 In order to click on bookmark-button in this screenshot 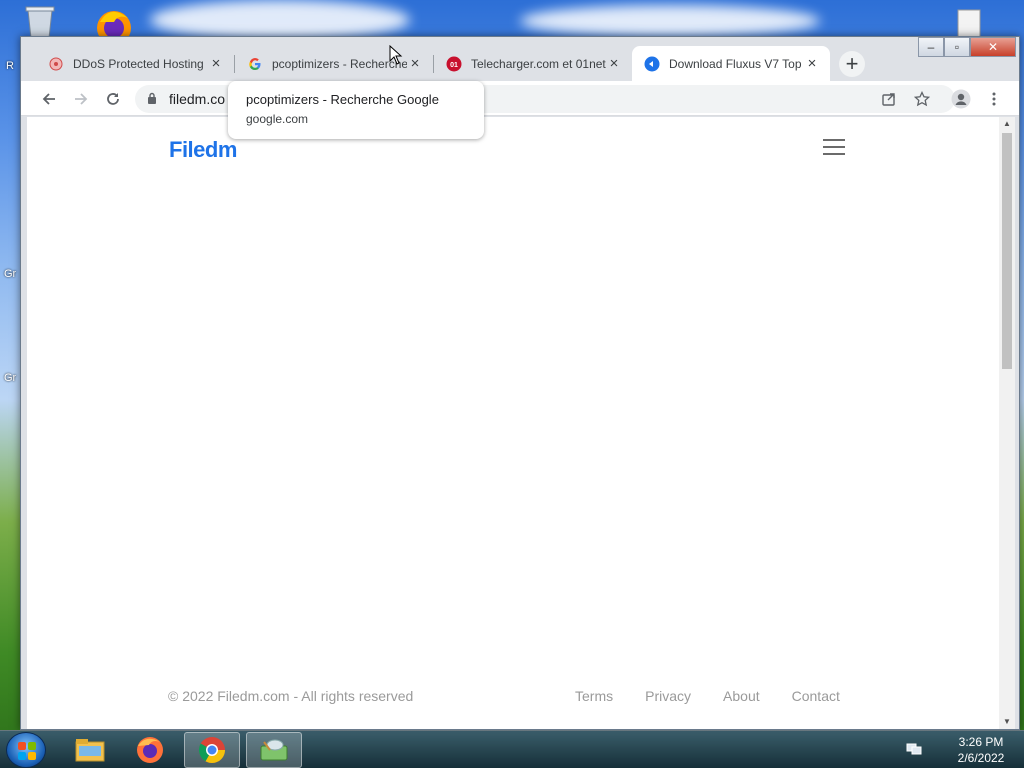, I will do `click(922, 99)`.